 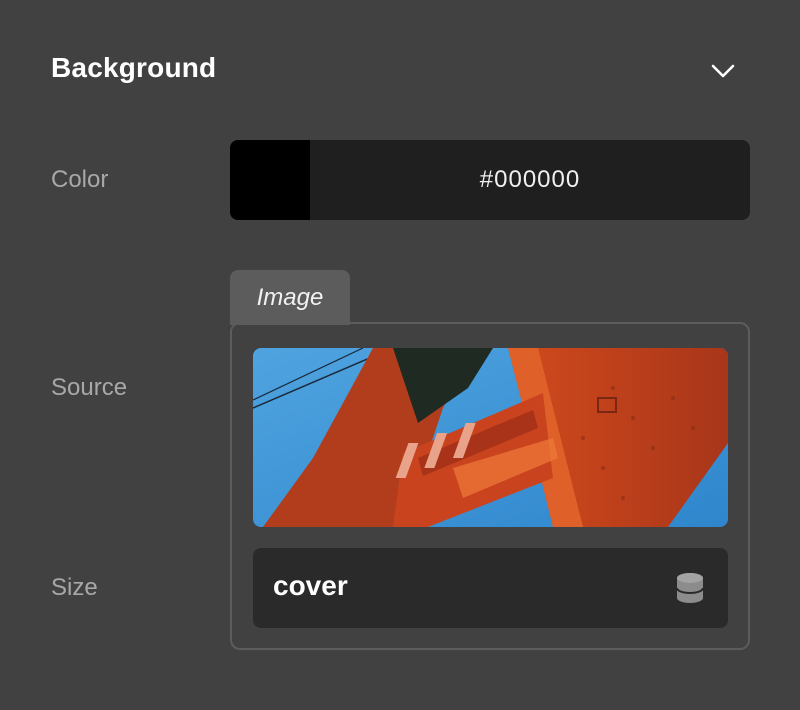 What do you see at coordinates (310, 586) in the screenshot?
I see `size-value: cover` at bounding box center [310, 586].